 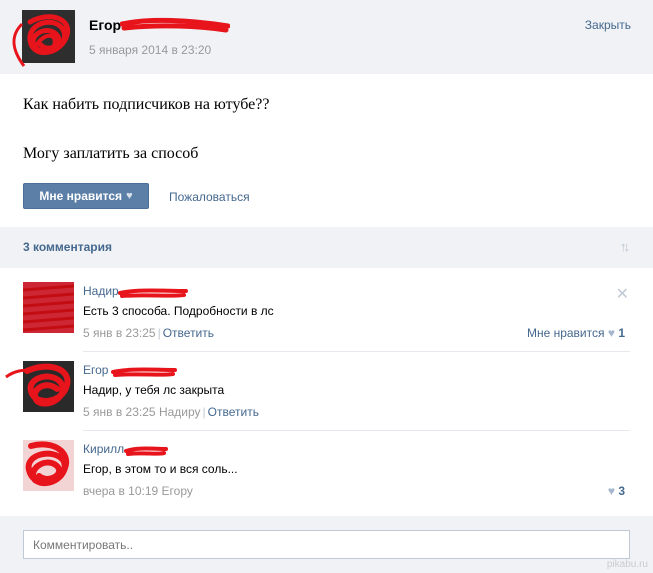 I want to click on like-count: 3, so click(x=621, y=491).